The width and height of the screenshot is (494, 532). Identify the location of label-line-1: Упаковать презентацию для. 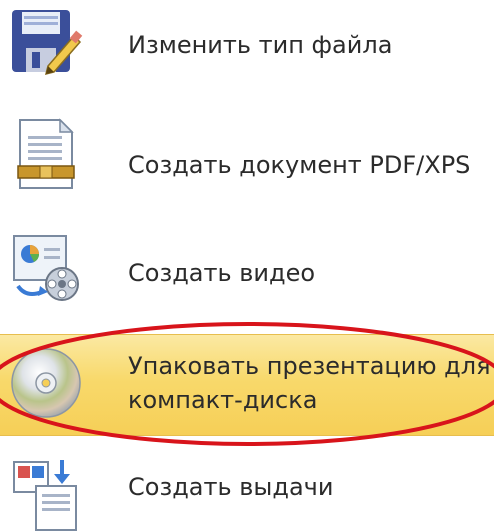
(309, 366).